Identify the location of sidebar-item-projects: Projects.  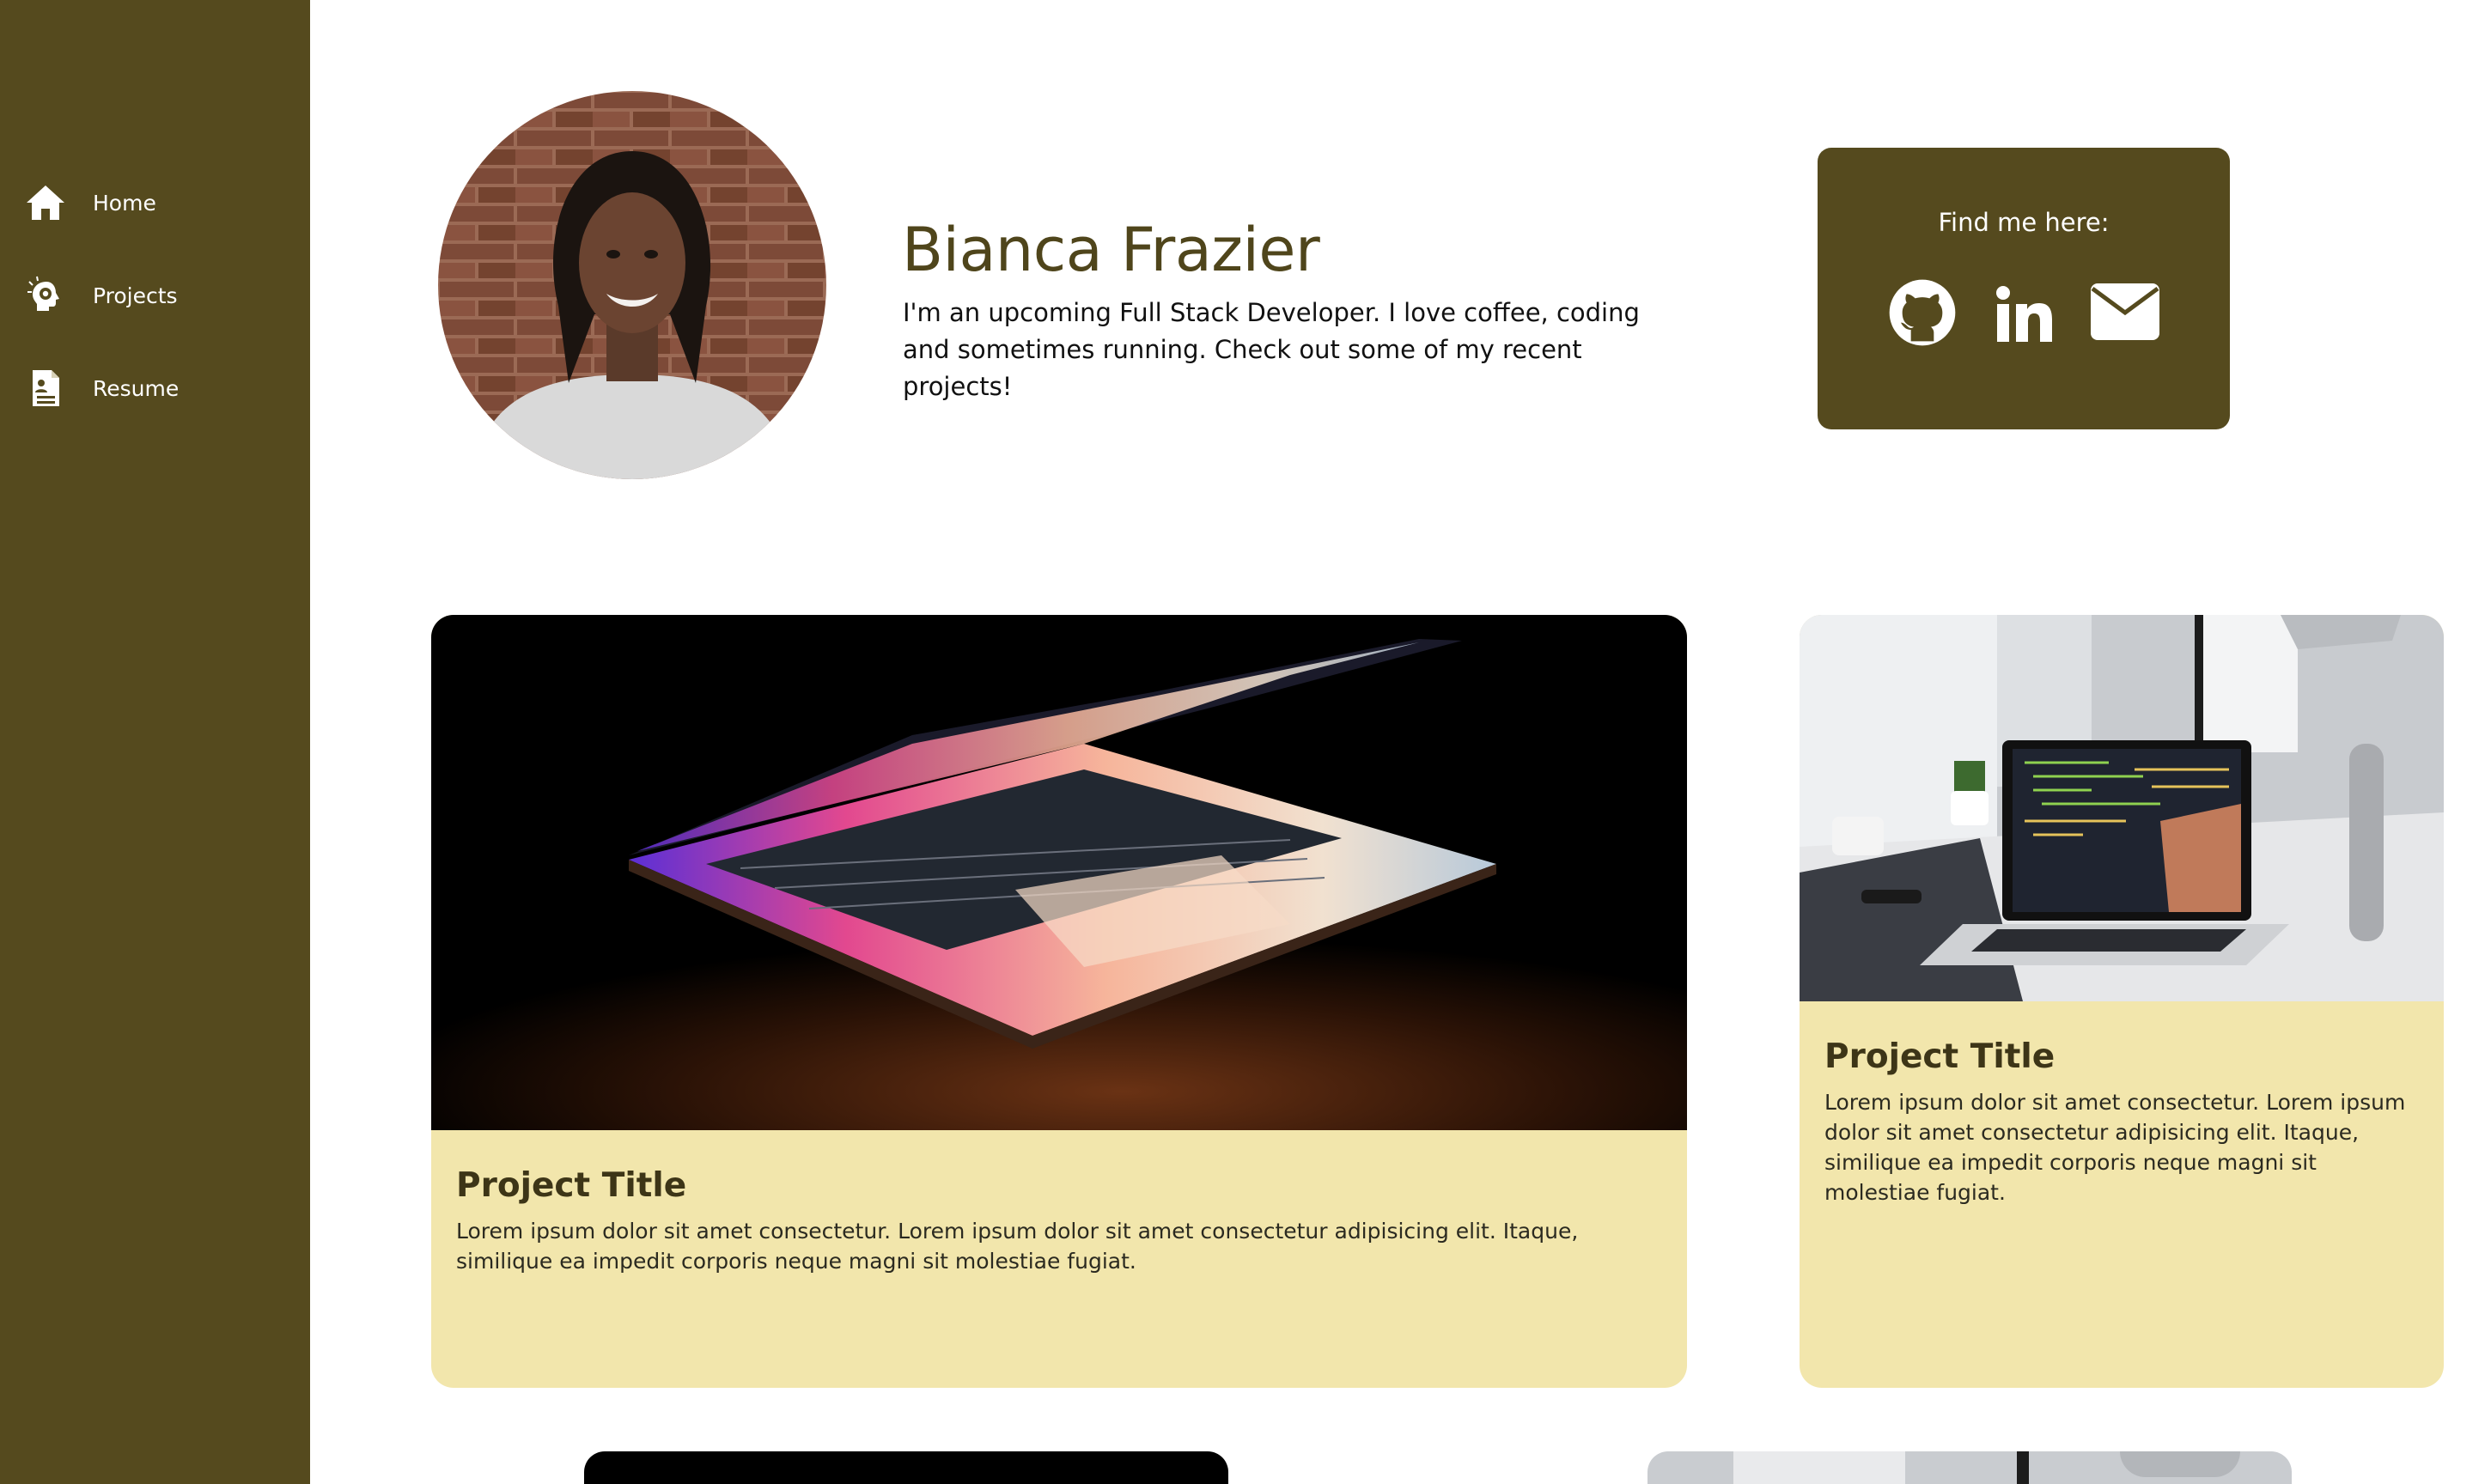
(101, 295).